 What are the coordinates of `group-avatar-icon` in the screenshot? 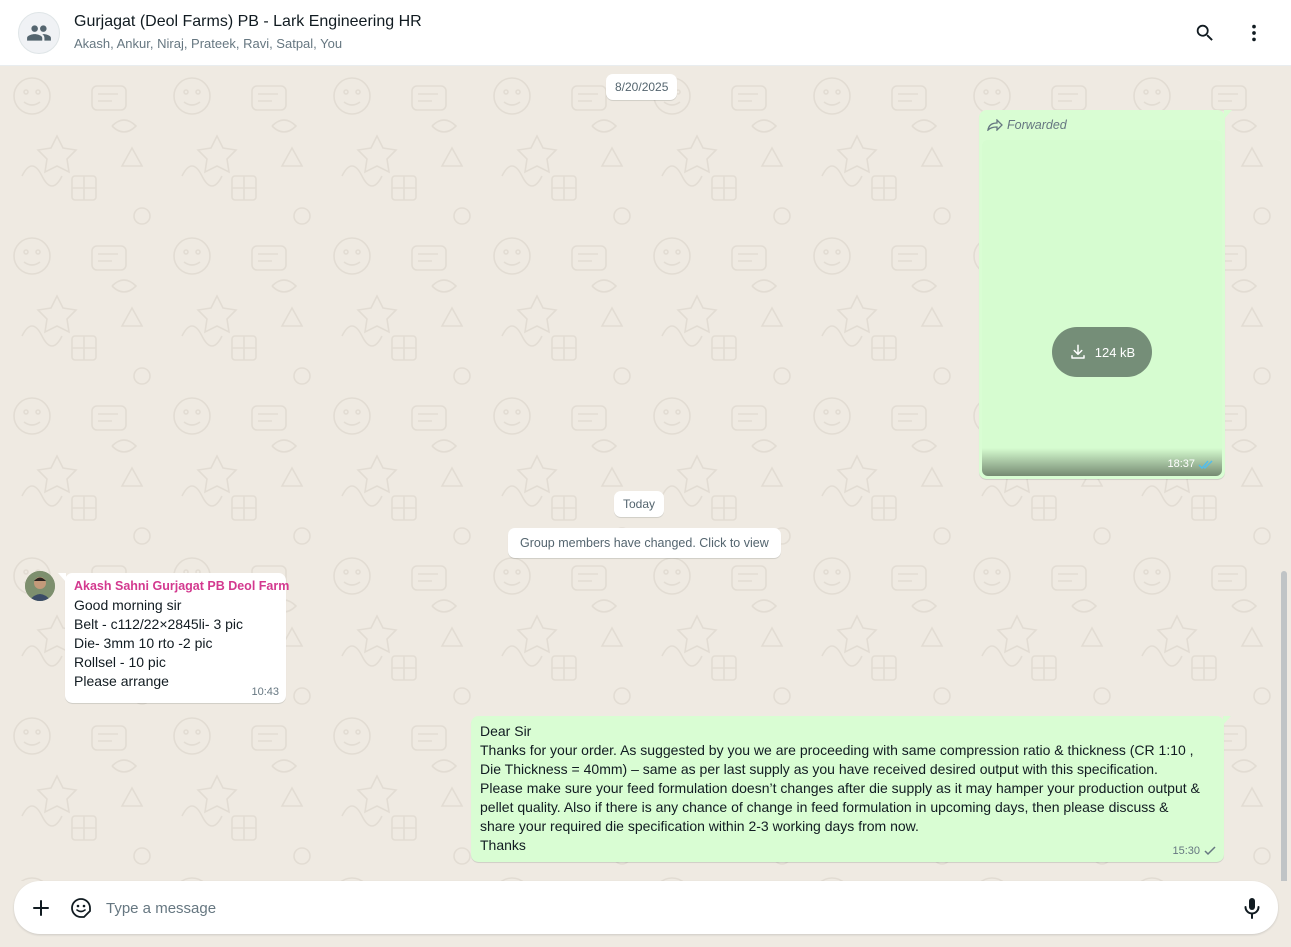 It's located at (39, 33).